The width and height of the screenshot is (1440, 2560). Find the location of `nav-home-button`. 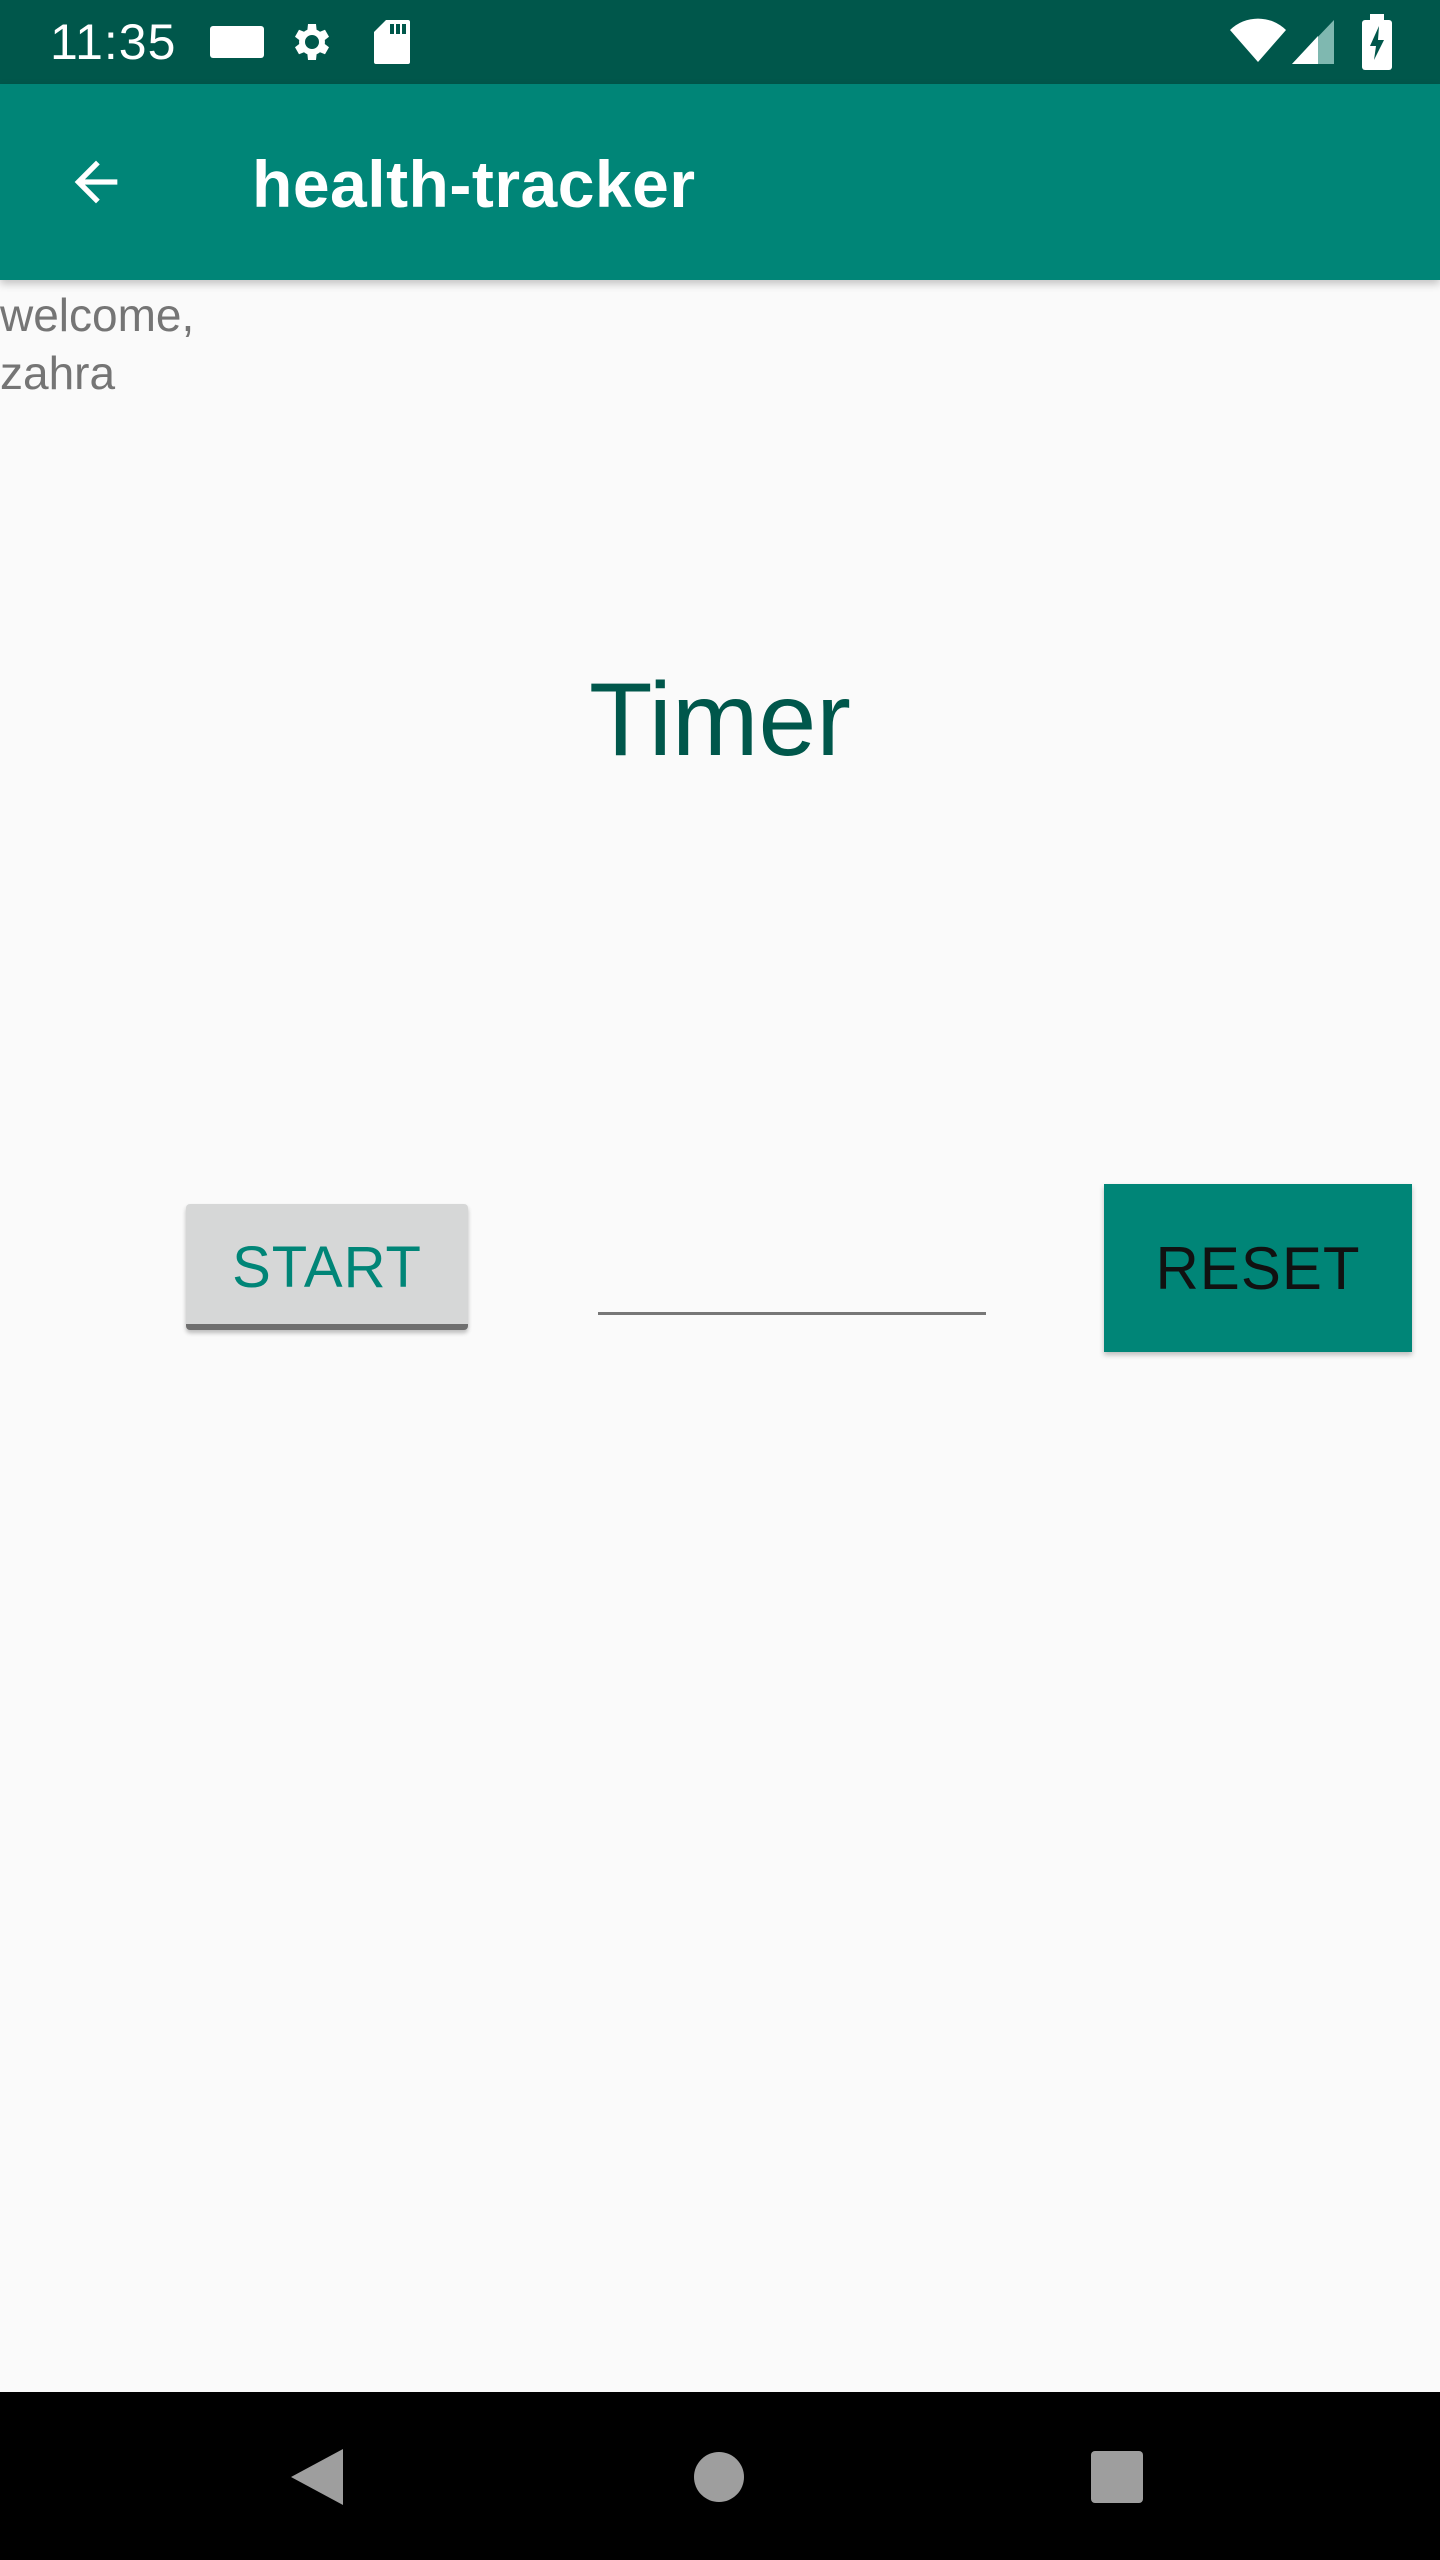

nav-home-button is located at coordinates (719, 2477).